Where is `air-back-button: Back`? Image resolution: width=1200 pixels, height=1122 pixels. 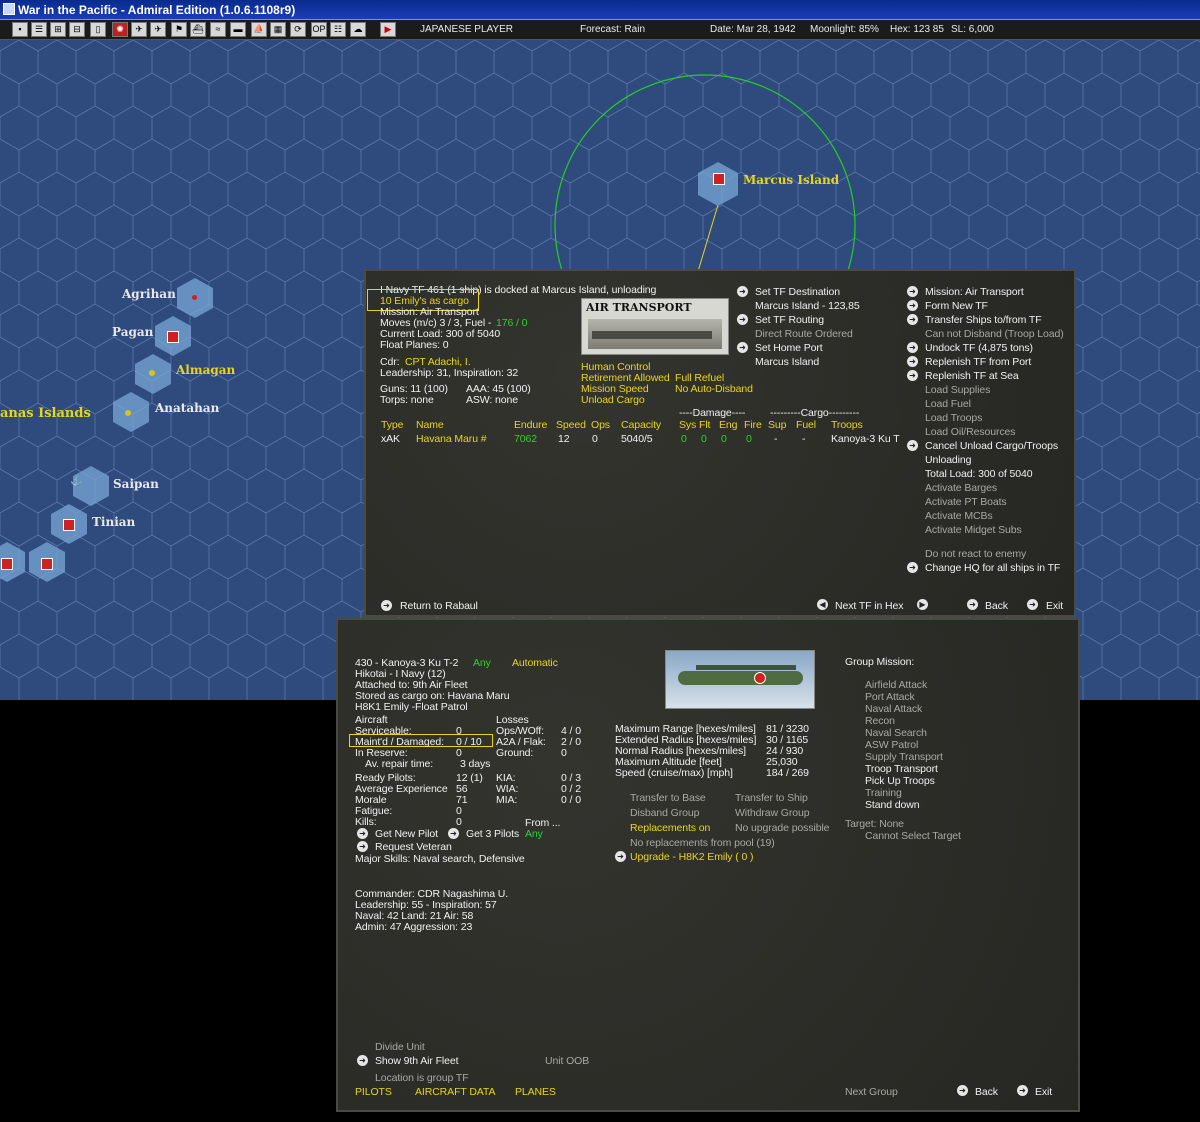
air-back-button: Back is located at coordinates (986, 1092).